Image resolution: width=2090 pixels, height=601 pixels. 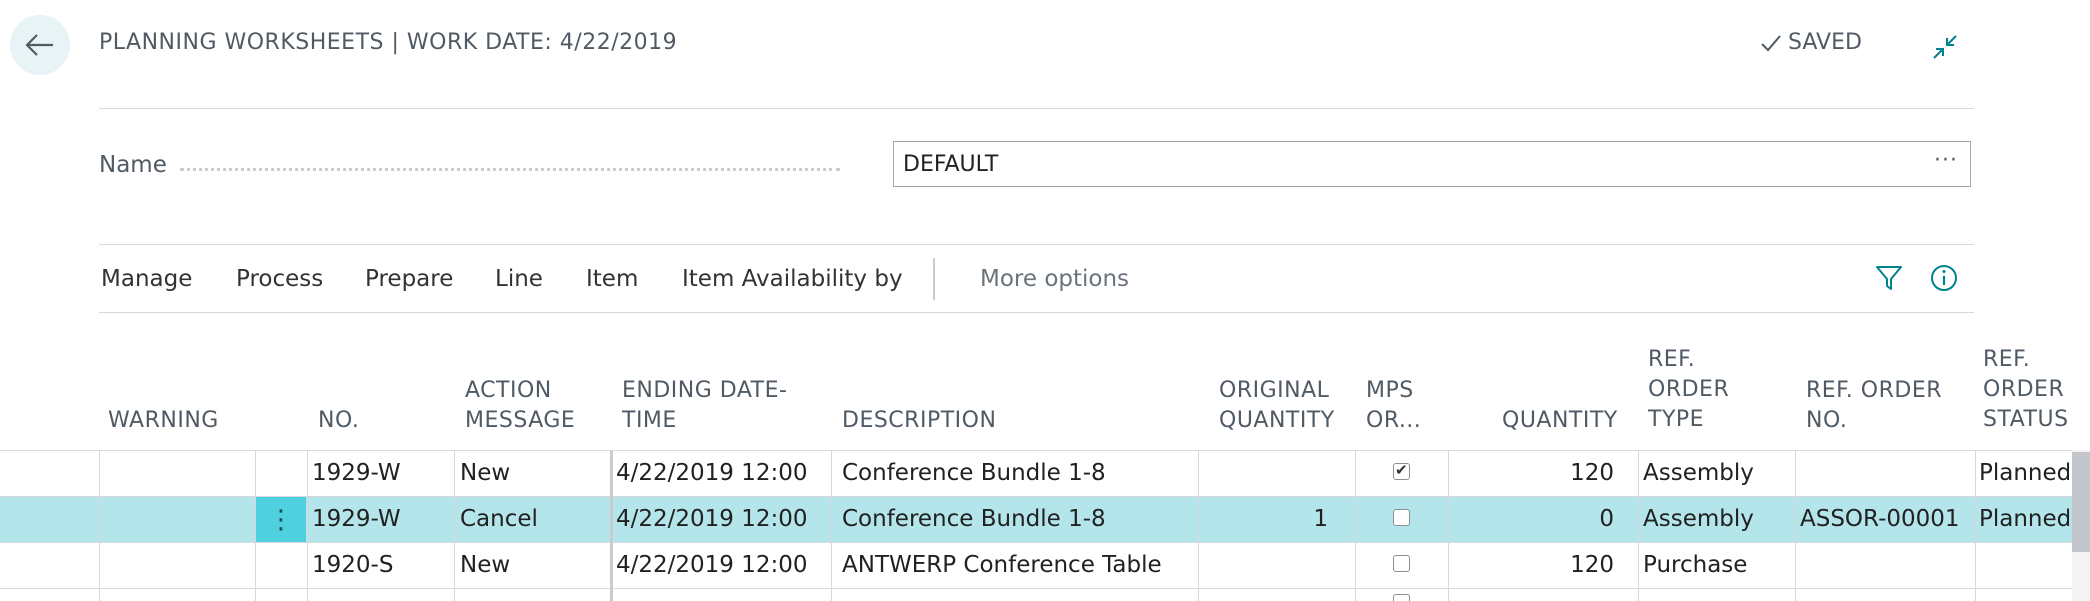 I want to click on collapse-icon, so click(x=1945, y=47).